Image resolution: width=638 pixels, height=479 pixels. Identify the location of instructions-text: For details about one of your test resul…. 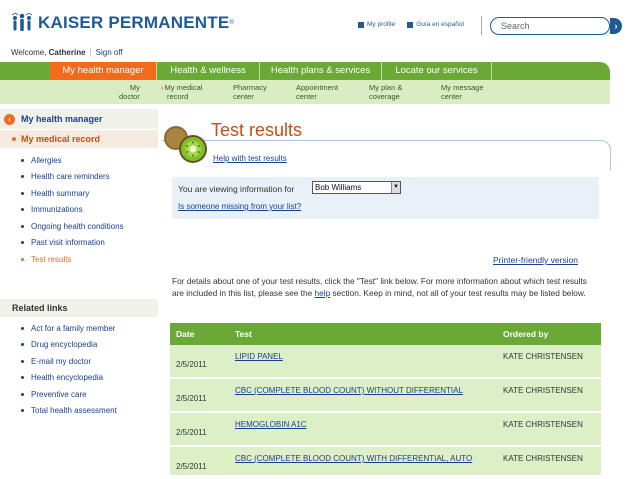
(379, 287).